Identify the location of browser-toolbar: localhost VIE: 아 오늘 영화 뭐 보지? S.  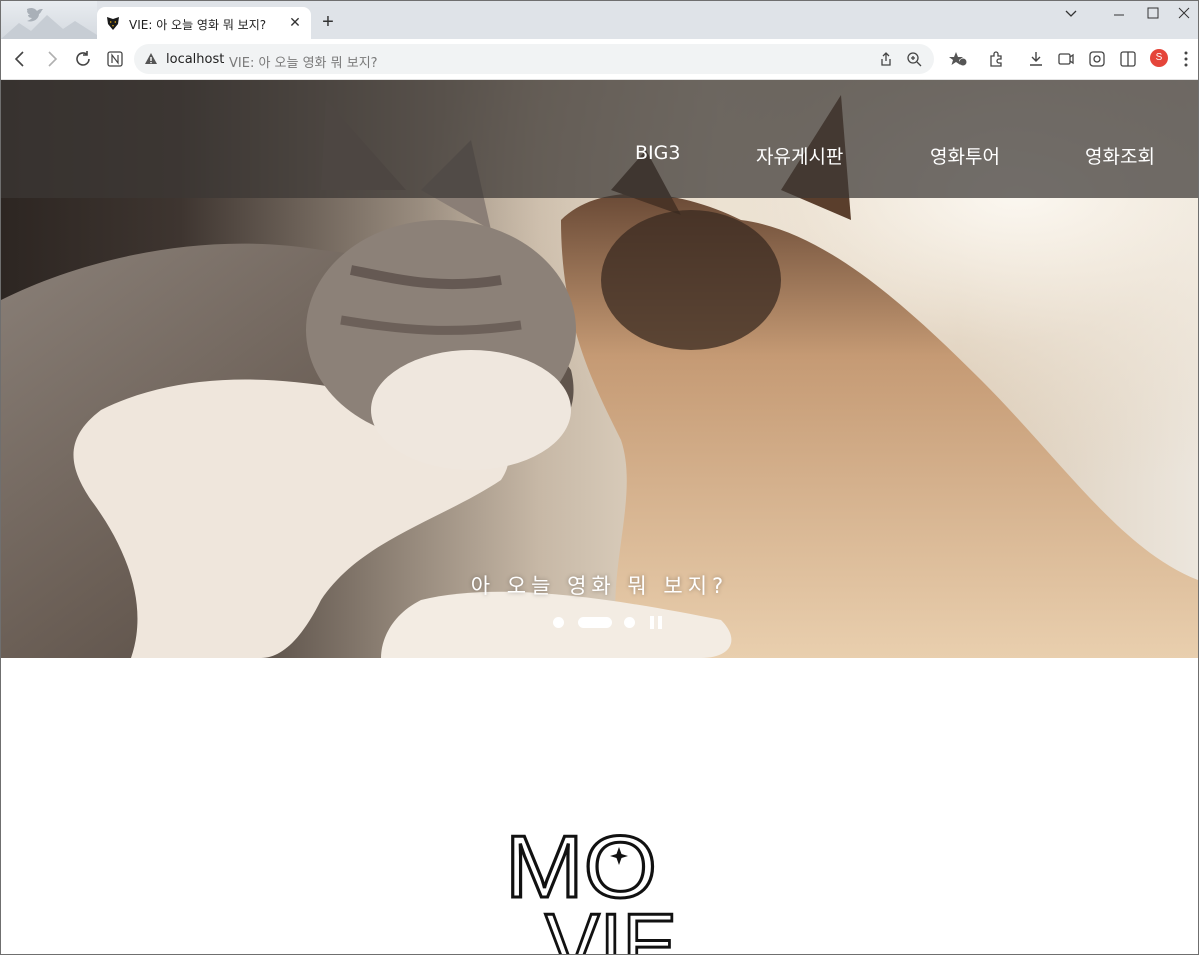
(599, 59).